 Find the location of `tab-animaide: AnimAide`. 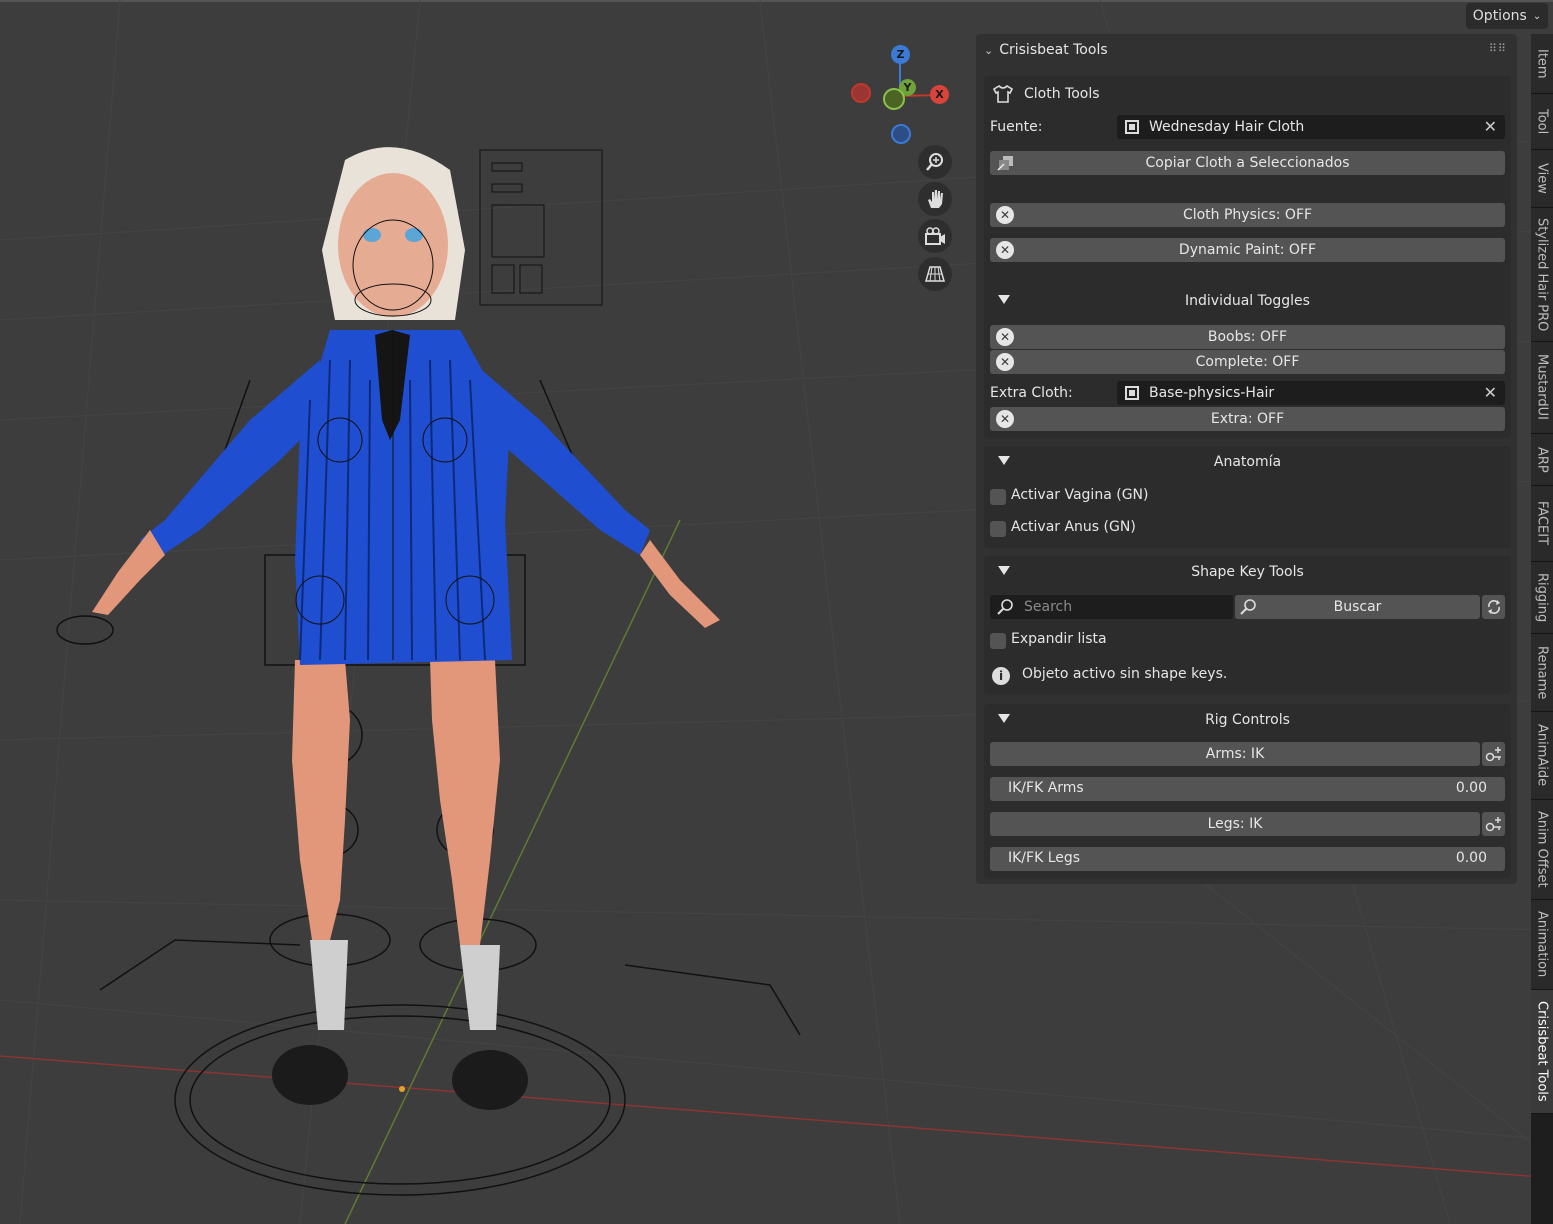

tab-animaide: AnimAide is located at coordinates (1542, 756).